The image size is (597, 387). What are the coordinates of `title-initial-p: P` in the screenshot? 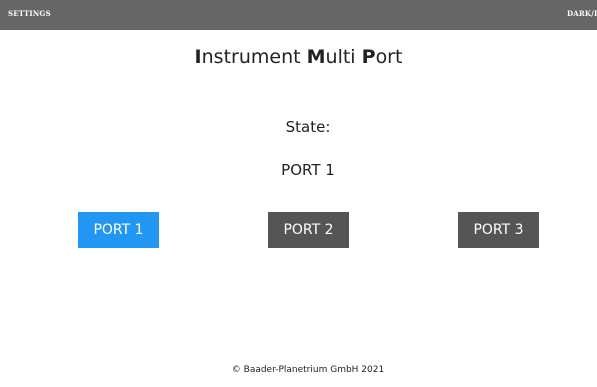 It's located at (368, 57).